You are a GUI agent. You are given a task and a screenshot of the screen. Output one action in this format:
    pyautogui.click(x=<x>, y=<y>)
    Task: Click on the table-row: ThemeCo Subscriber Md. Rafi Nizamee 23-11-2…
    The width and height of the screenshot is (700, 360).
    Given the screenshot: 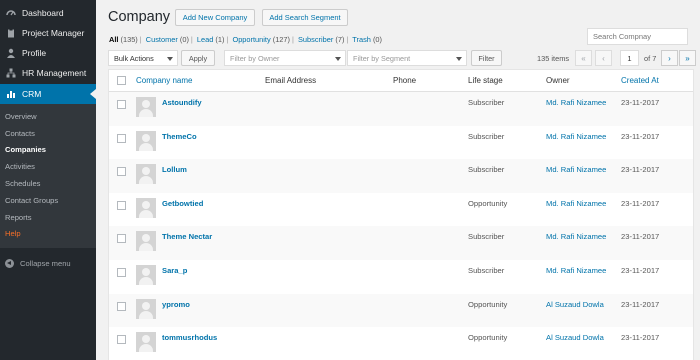 What is the action you would take?
    pyautogui.click(x=401, y=143)
    